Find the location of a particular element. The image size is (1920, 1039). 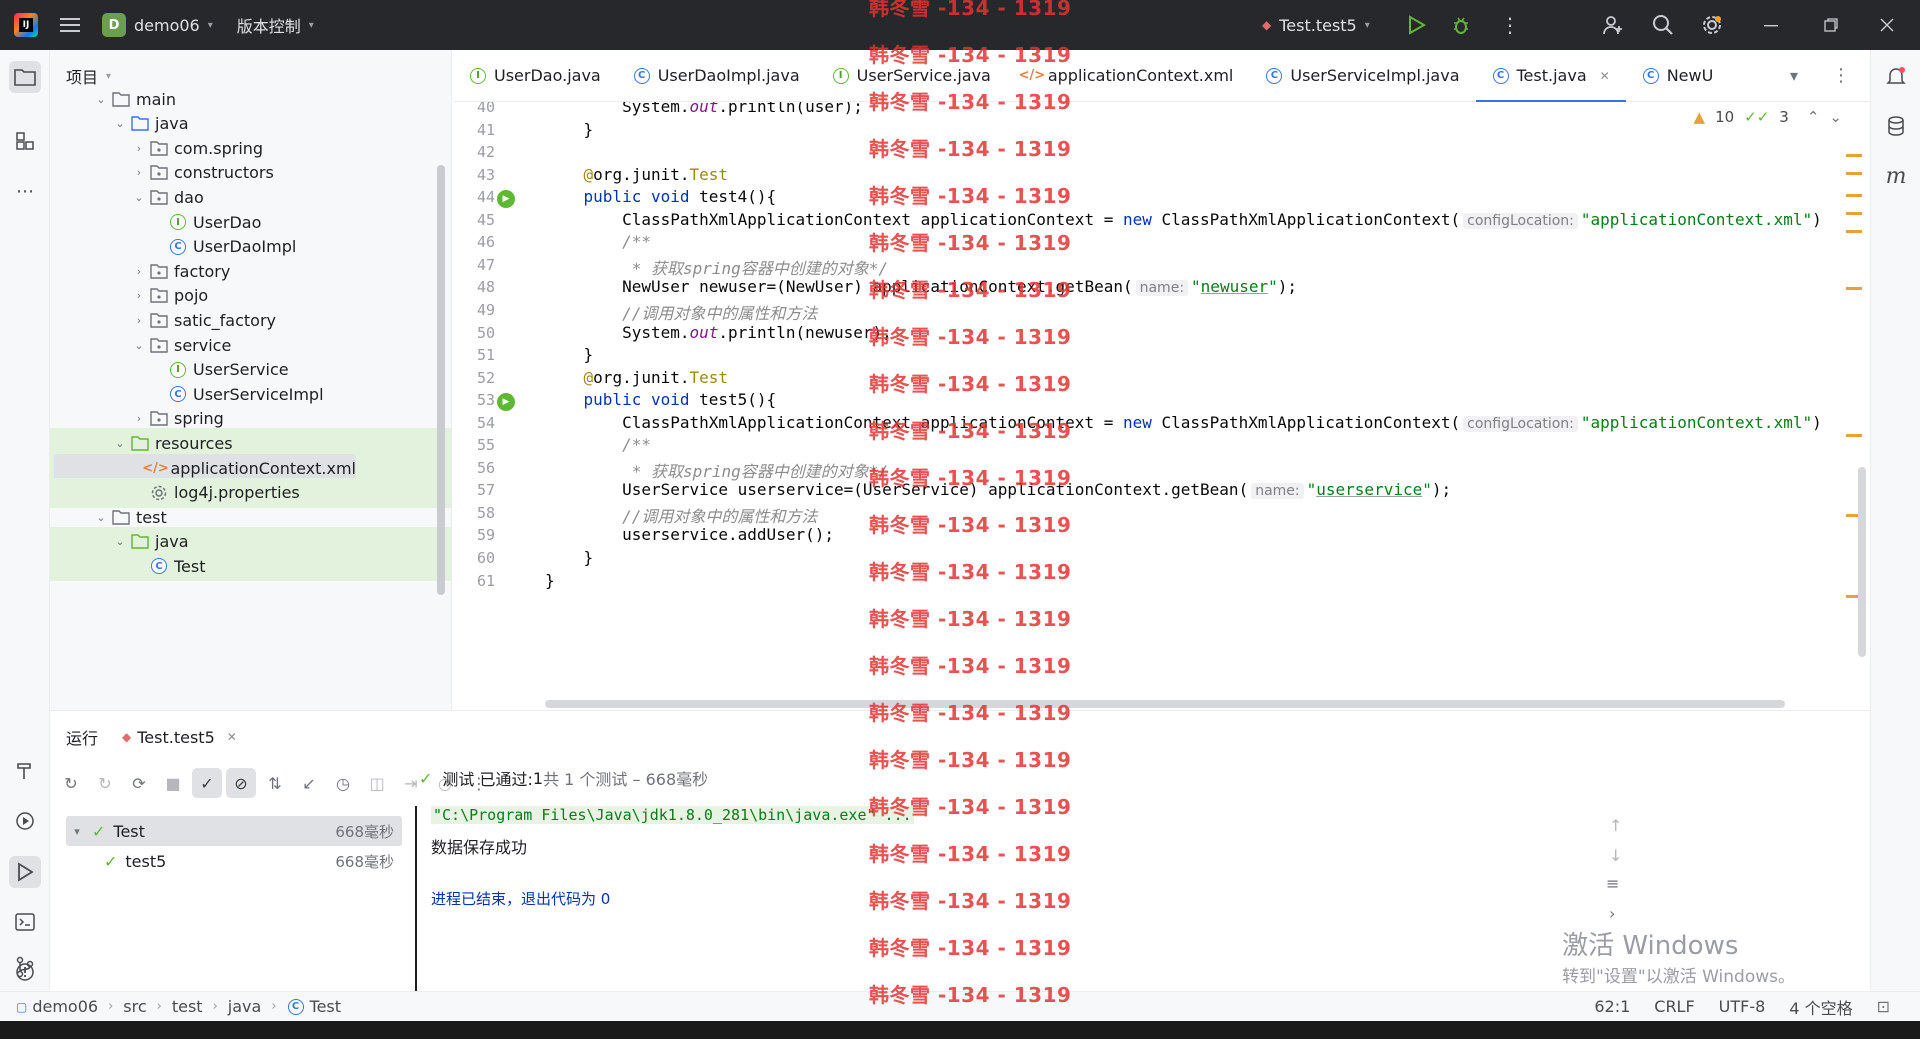

editor-vertical-scrollbar is located at coordinates (1862, 562).